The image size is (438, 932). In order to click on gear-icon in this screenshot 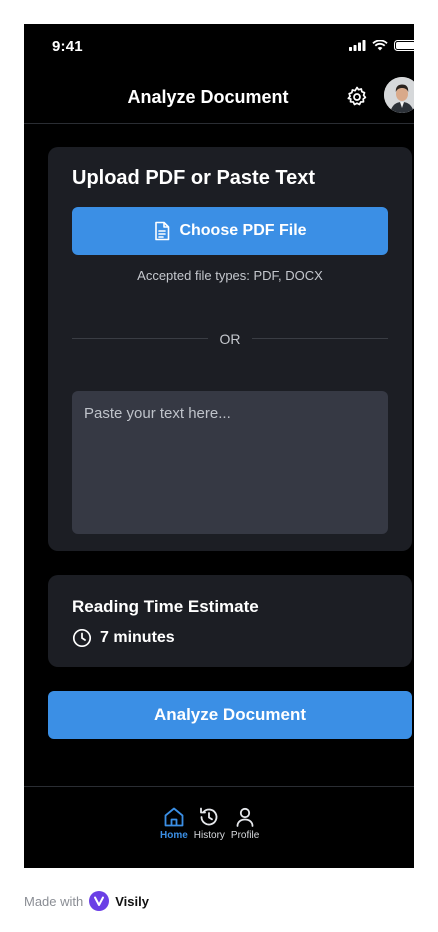, I will do `click(357, 96)`.